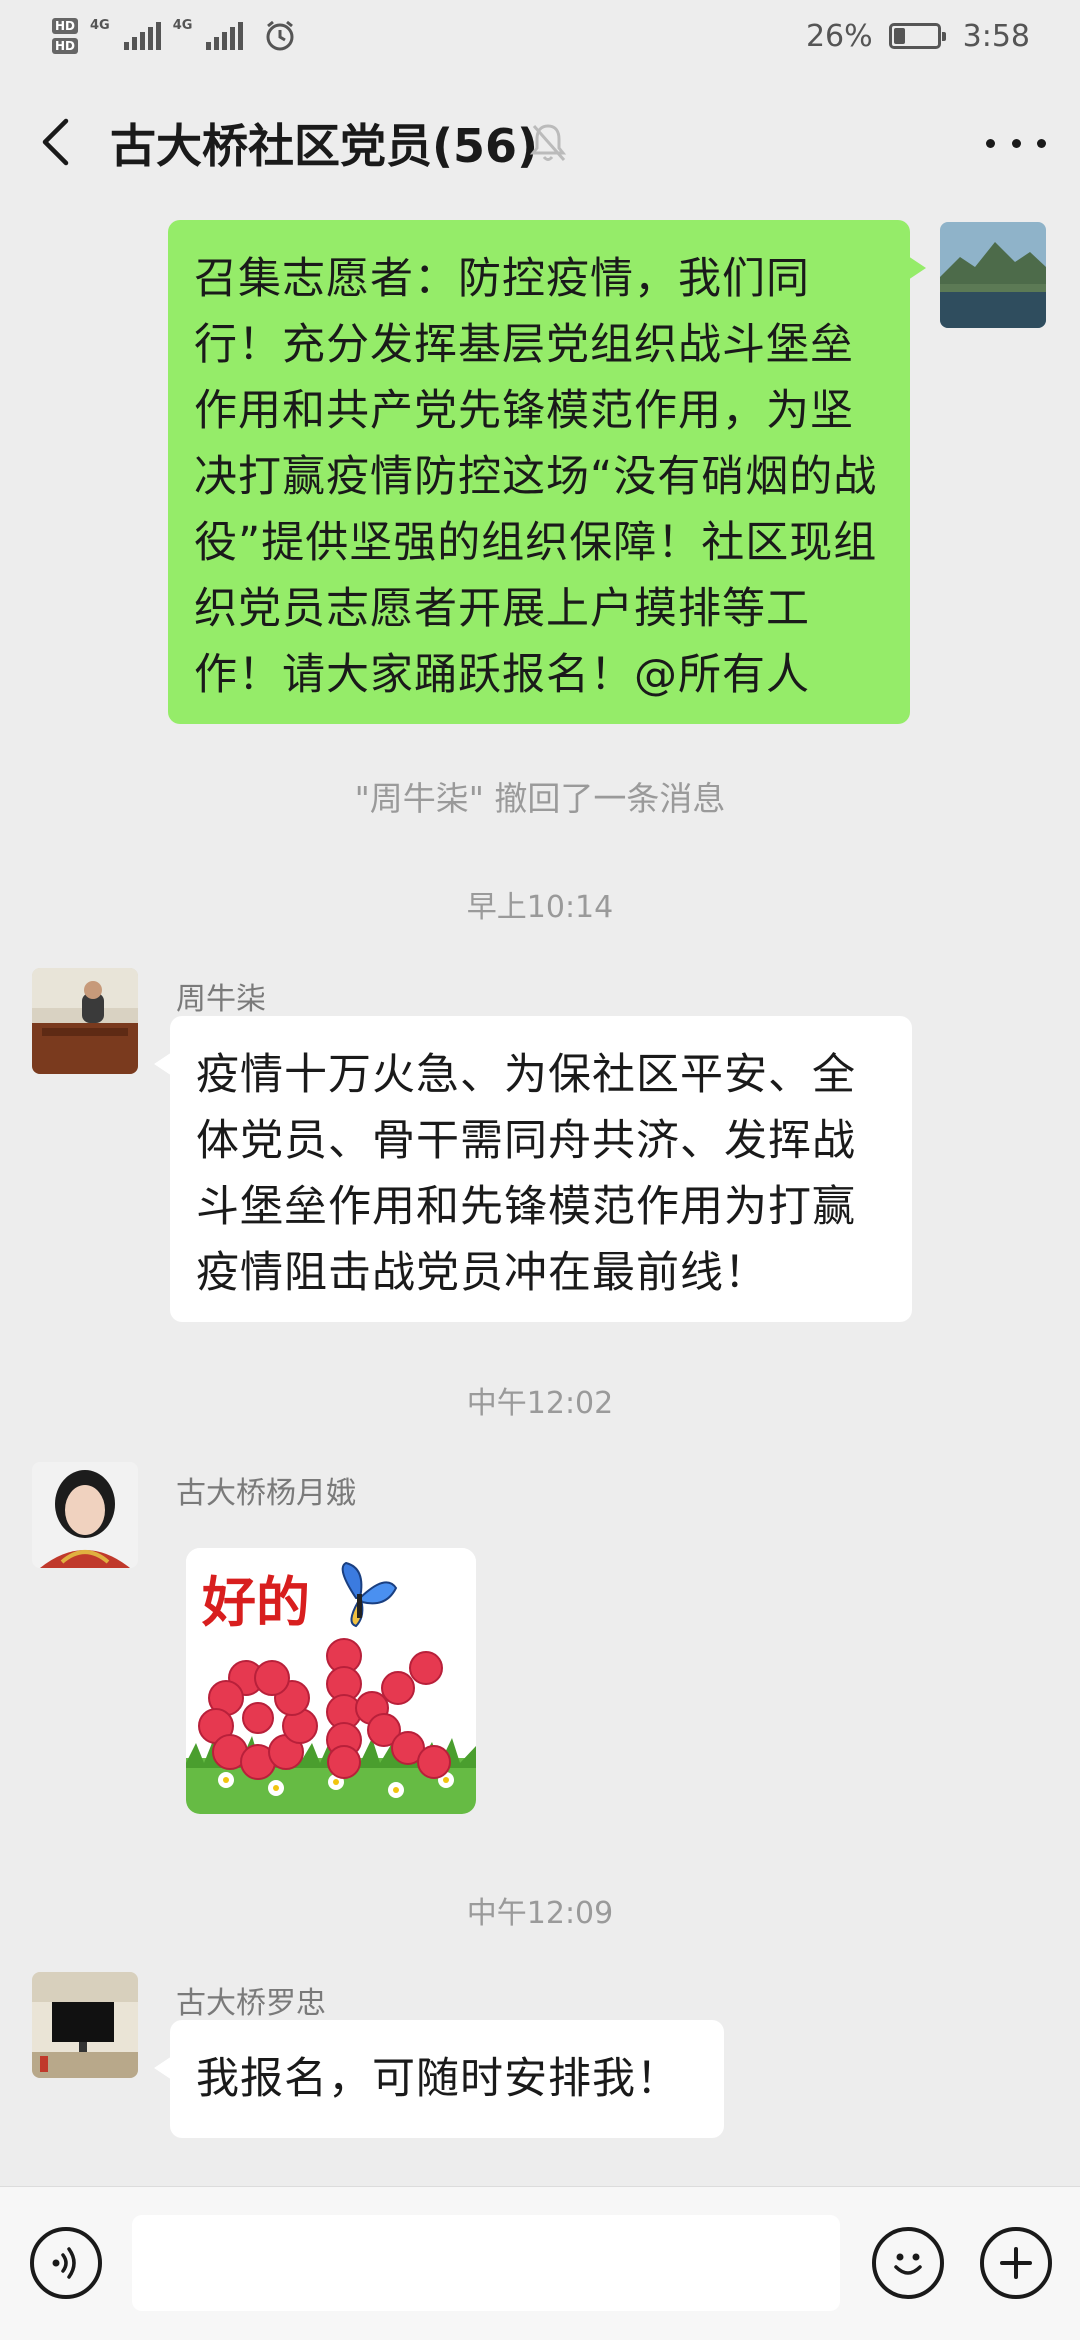  Describe the element at coordinates (486, 2263) in the screenshot. I see `message-input` at that location.